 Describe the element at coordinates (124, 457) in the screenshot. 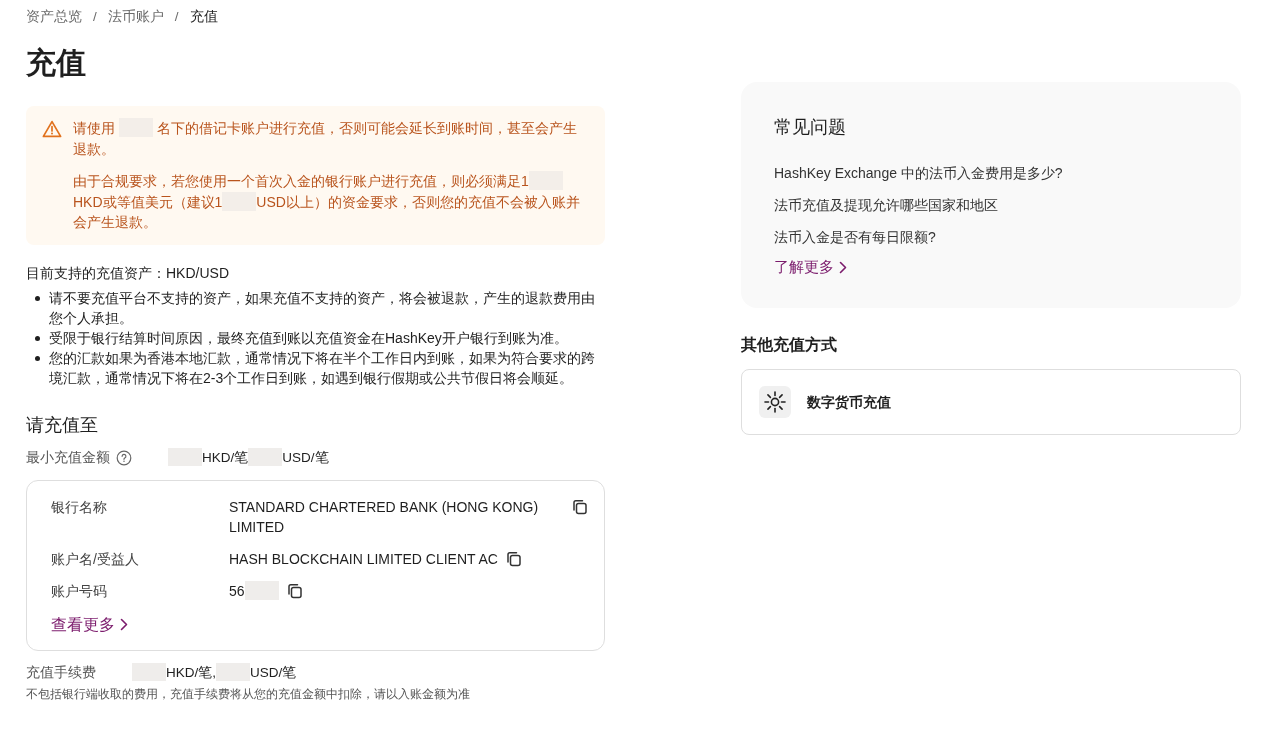

I see `help-icon` at that location.